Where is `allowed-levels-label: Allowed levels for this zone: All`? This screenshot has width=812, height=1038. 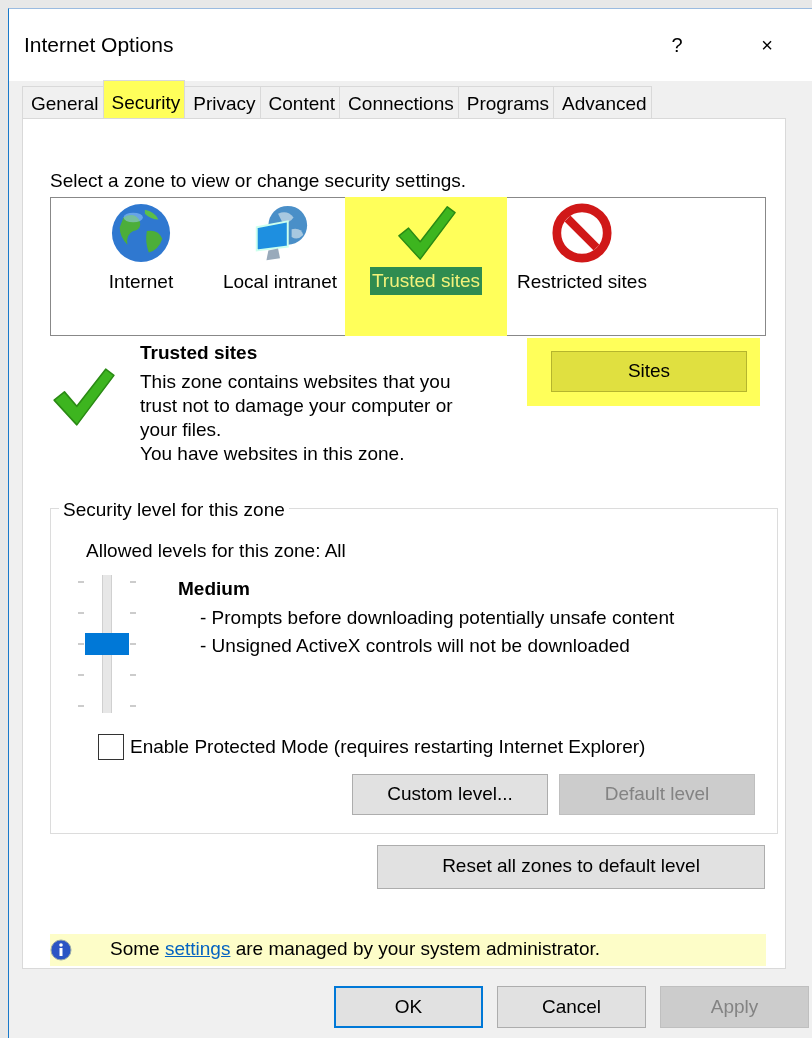 allowed-levels-label: Allowed levels for this zone: All is located at coordinates (216, 550).